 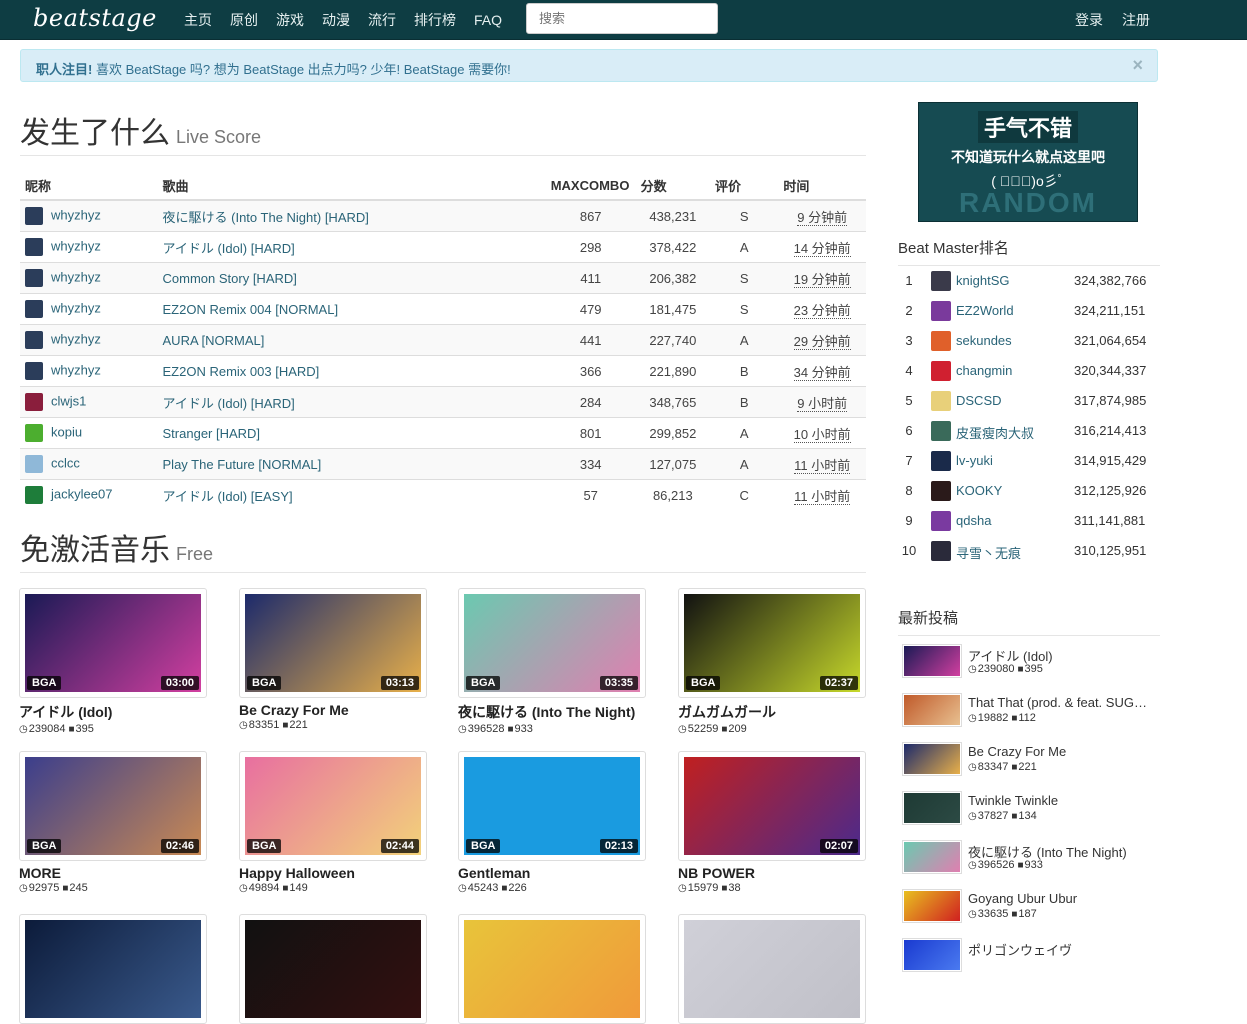 I want to click on nav-link-original: 原创, so click(x=244, y=20).